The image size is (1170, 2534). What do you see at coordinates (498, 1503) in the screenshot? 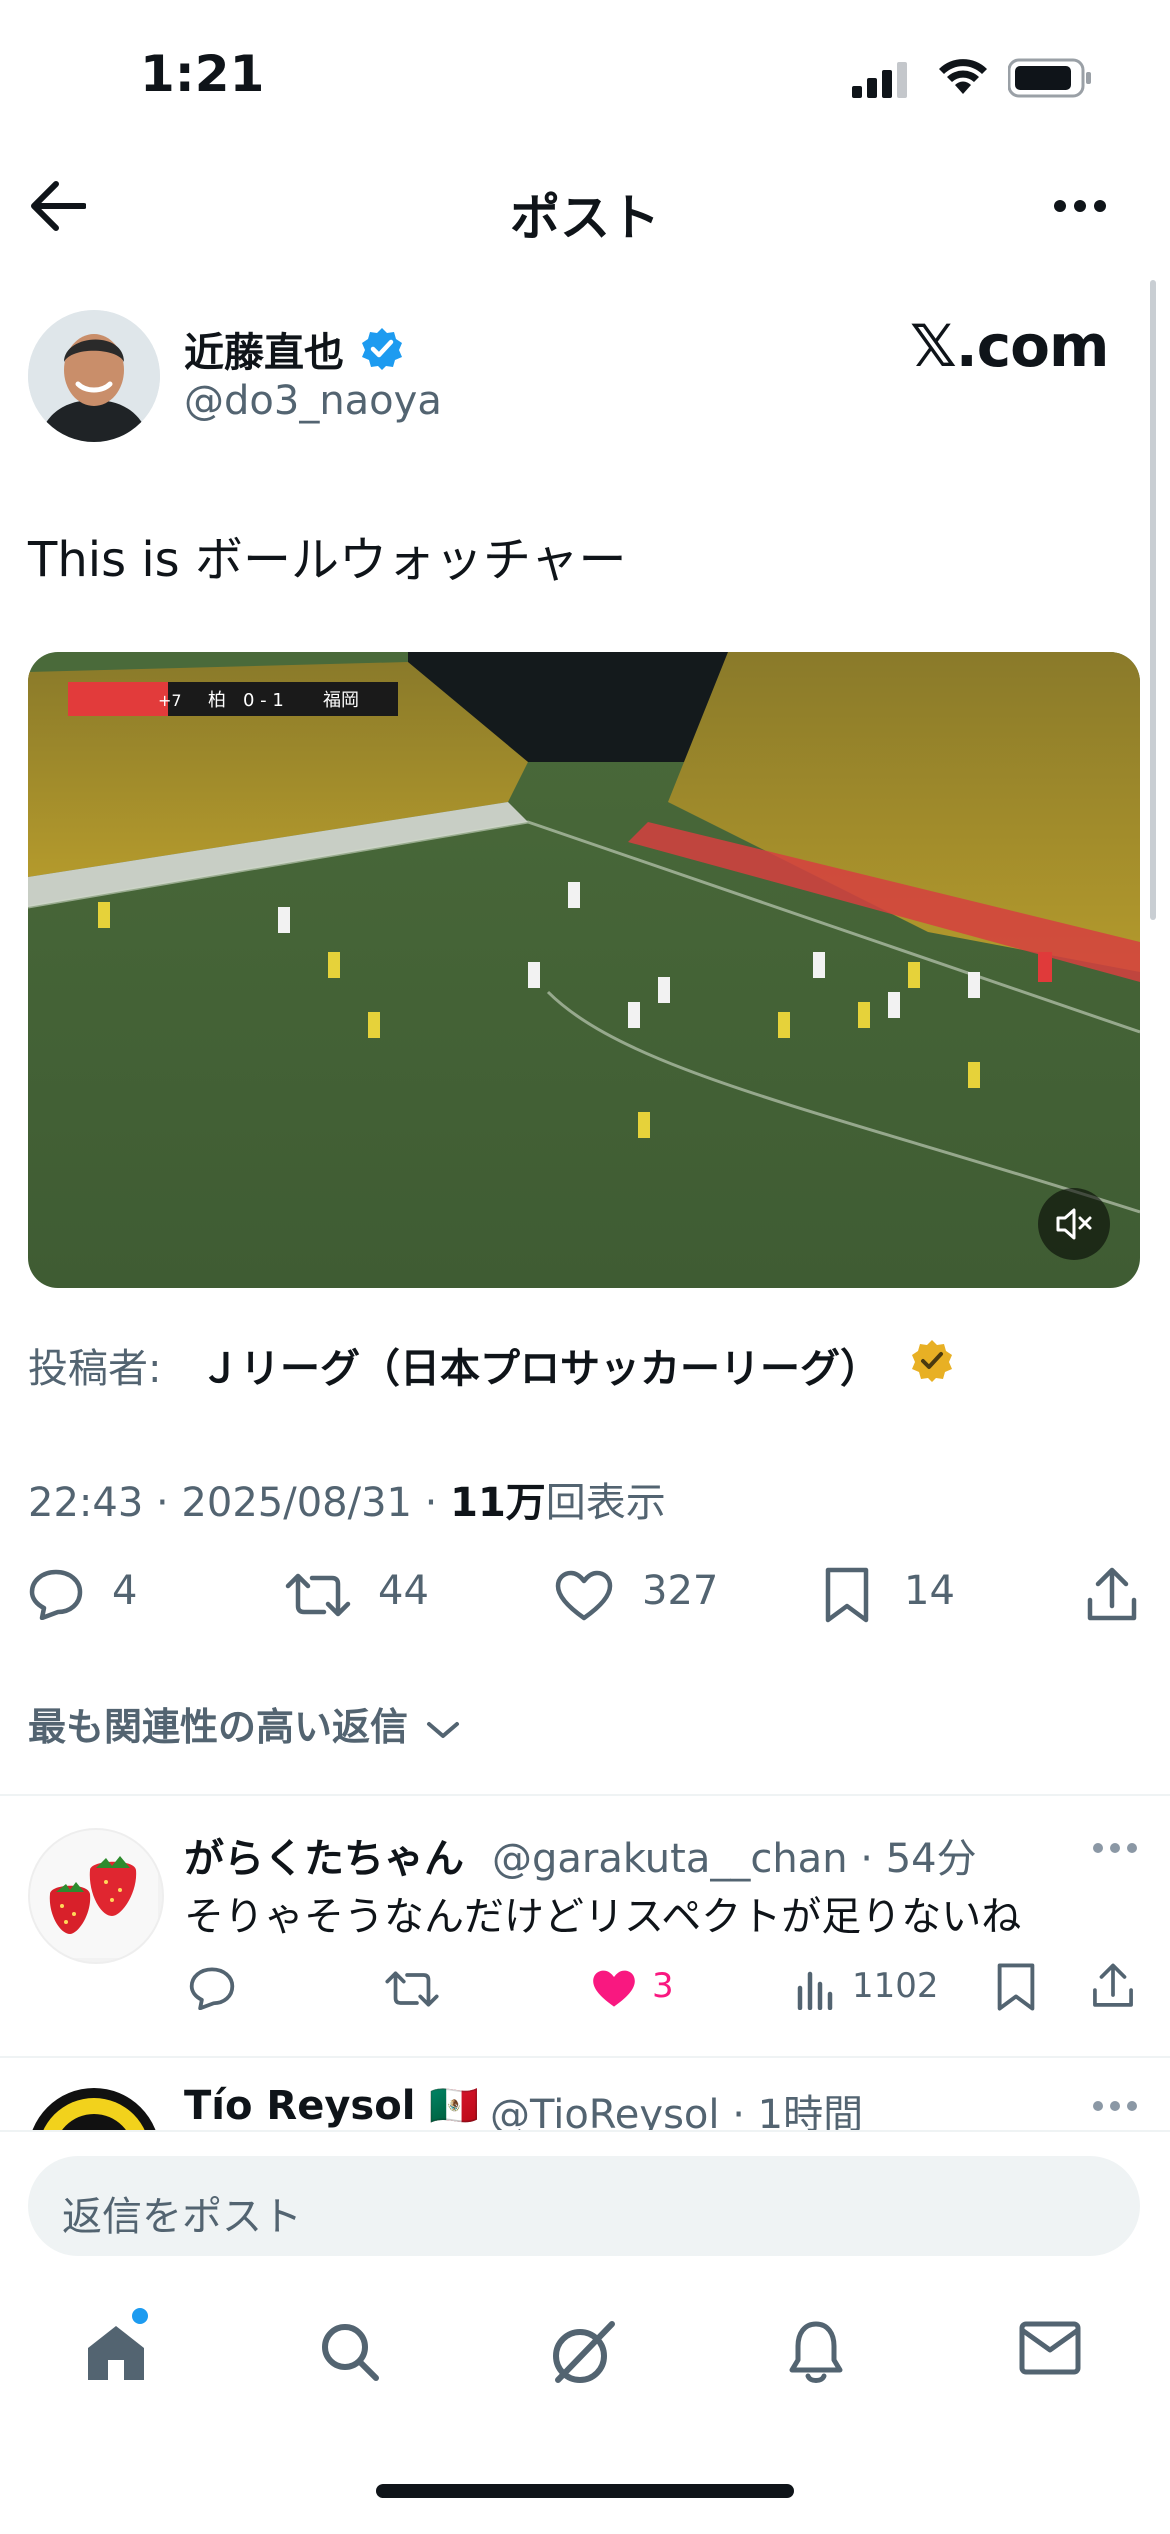
I see `view-count: 11万` at bounding box center [498, 1503].